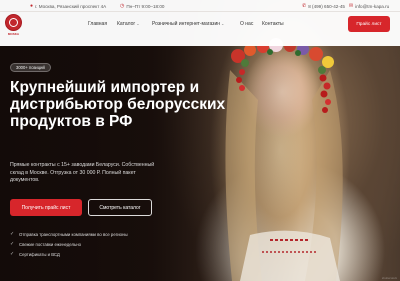  I want to click on feature-item: ✓ Сертификаты и ВСД, so click(110, 254).